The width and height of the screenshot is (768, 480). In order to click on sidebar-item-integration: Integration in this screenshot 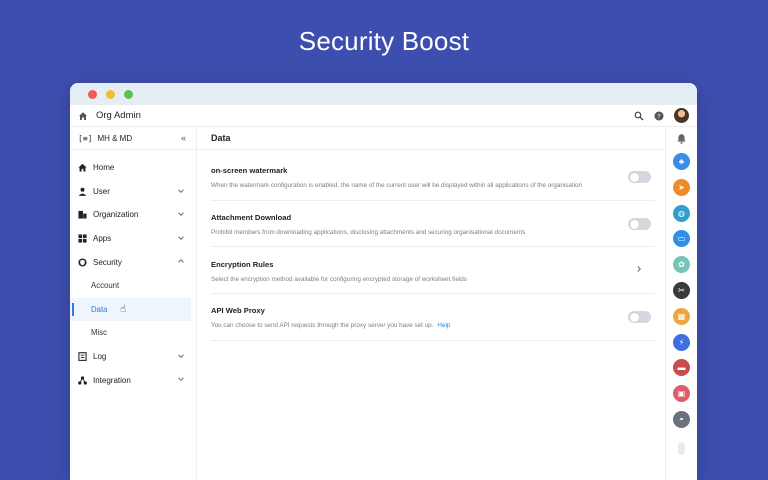, I will do `click(133, 380)`.